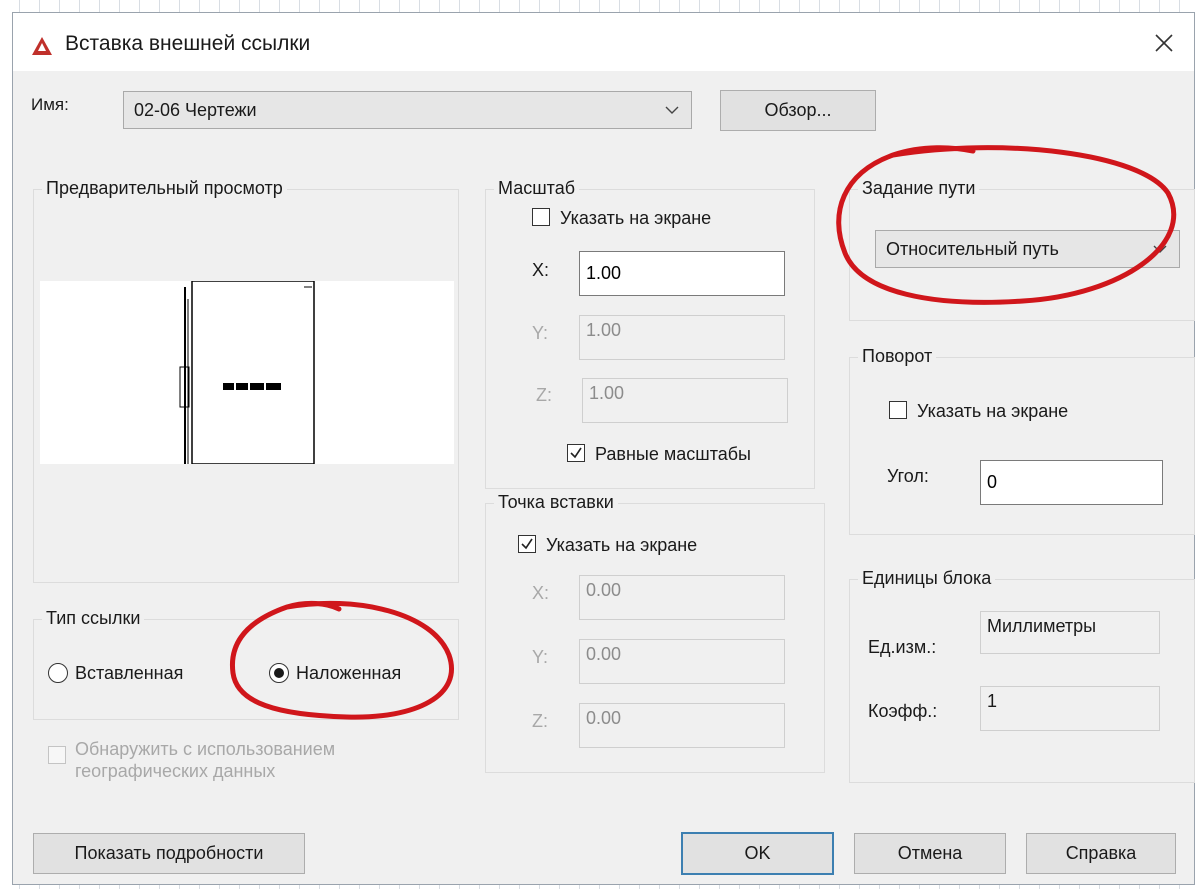  I want to click on scale-y-label: Y:, so click(540, 333).